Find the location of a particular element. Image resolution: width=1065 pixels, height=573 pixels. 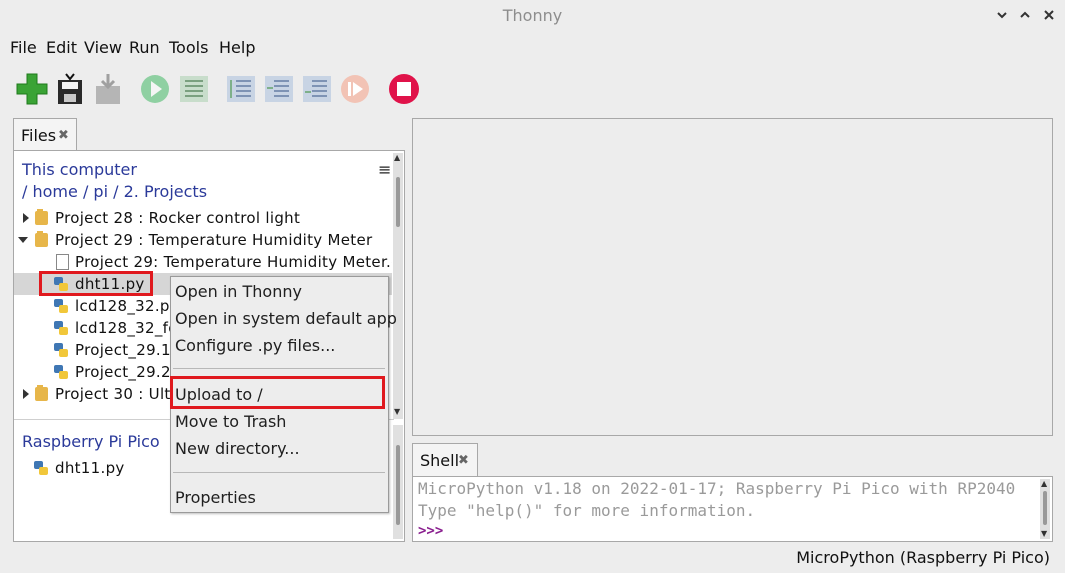

list-item-label: Project 30 : Ult is located at coordinates (113, 394).